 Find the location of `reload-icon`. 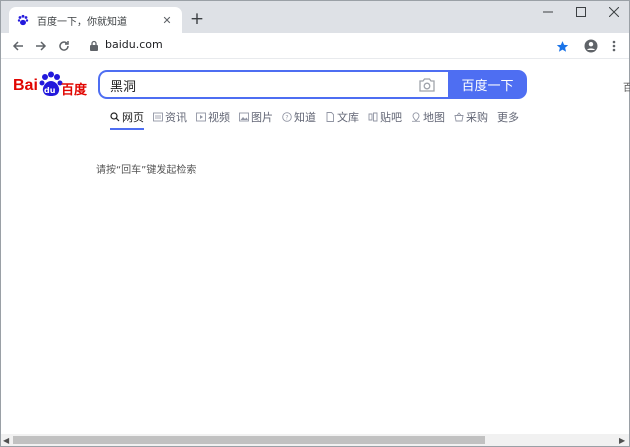

reload-icon is located at coordinates (64, 46).